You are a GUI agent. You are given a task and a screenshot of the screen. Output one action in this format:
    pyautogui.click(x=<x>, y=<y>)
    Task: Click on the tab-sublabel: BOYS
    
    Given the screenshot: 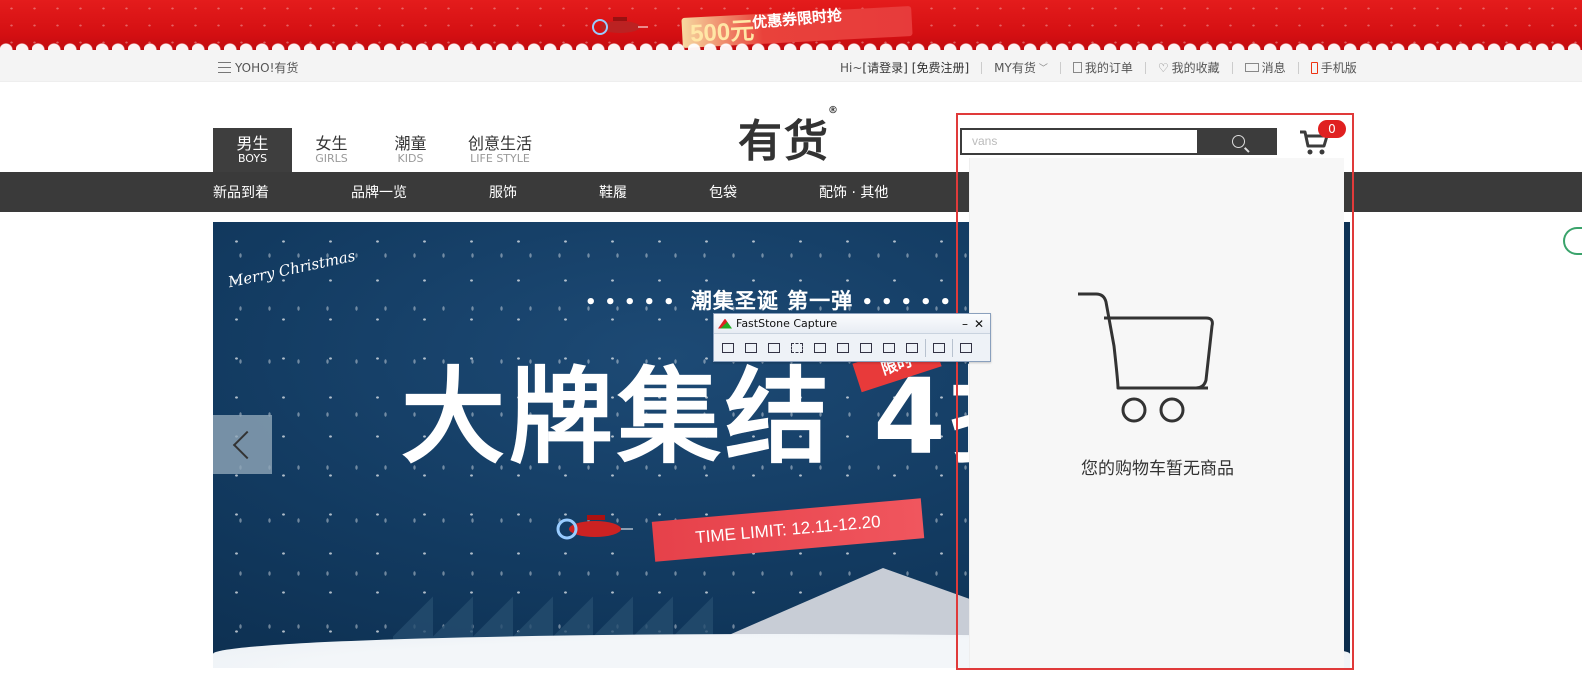 What is the action you would take?
    pyautogui.click(x=252, y=158)
    